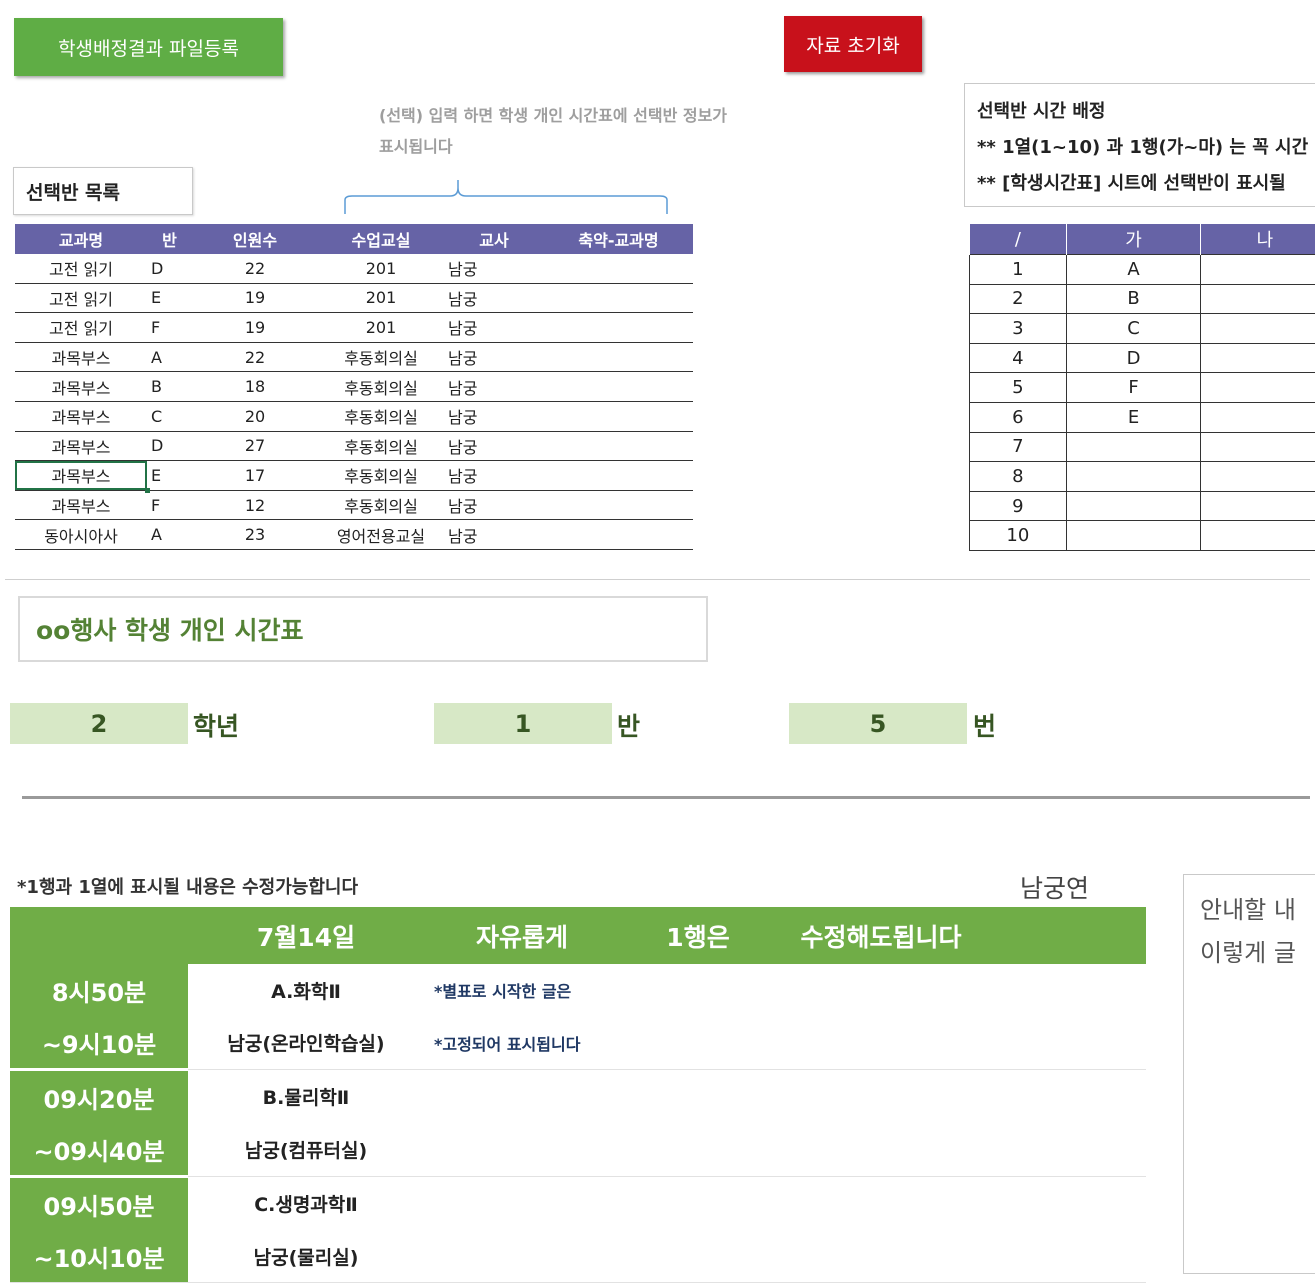 Image resolution: width=1315 pixels, height=1283 pixels. What do you see at coordinates (99, 1256) in the screenshot?
I see `time-end: ~10시10분` at bounding box center [99, 1256].